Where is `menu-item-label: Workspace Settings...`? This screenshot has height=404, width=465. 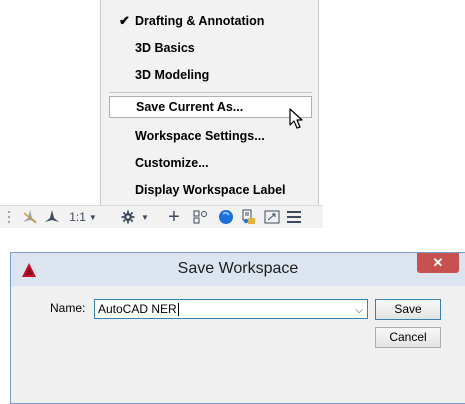
menu-item-label: Workspace Settings... is located at coordinates (200, 136).